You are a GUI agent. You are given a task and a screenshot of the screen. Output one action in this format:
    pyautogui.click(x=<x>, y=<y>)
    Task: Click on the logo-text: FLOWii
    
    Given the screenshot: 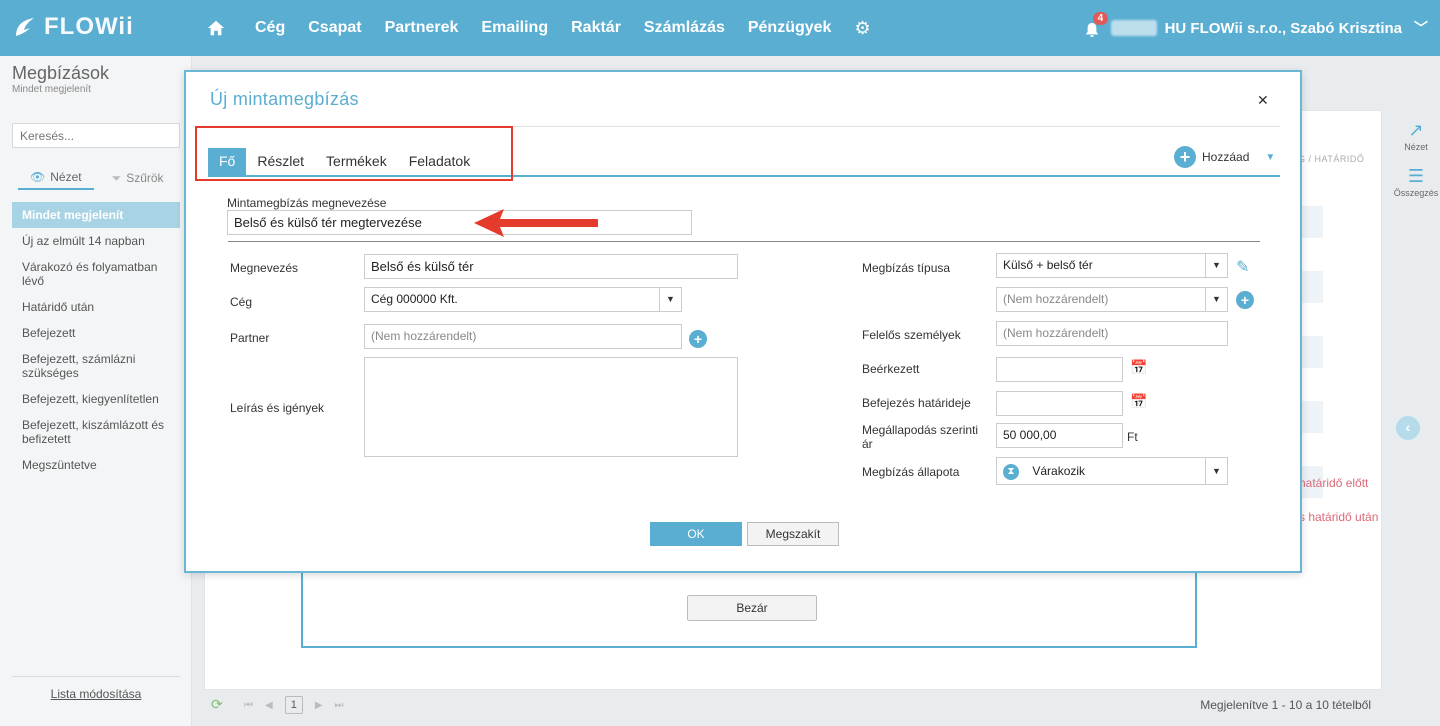 What is the action you would take?
    pyautogui.click(x=89, y=26)
    